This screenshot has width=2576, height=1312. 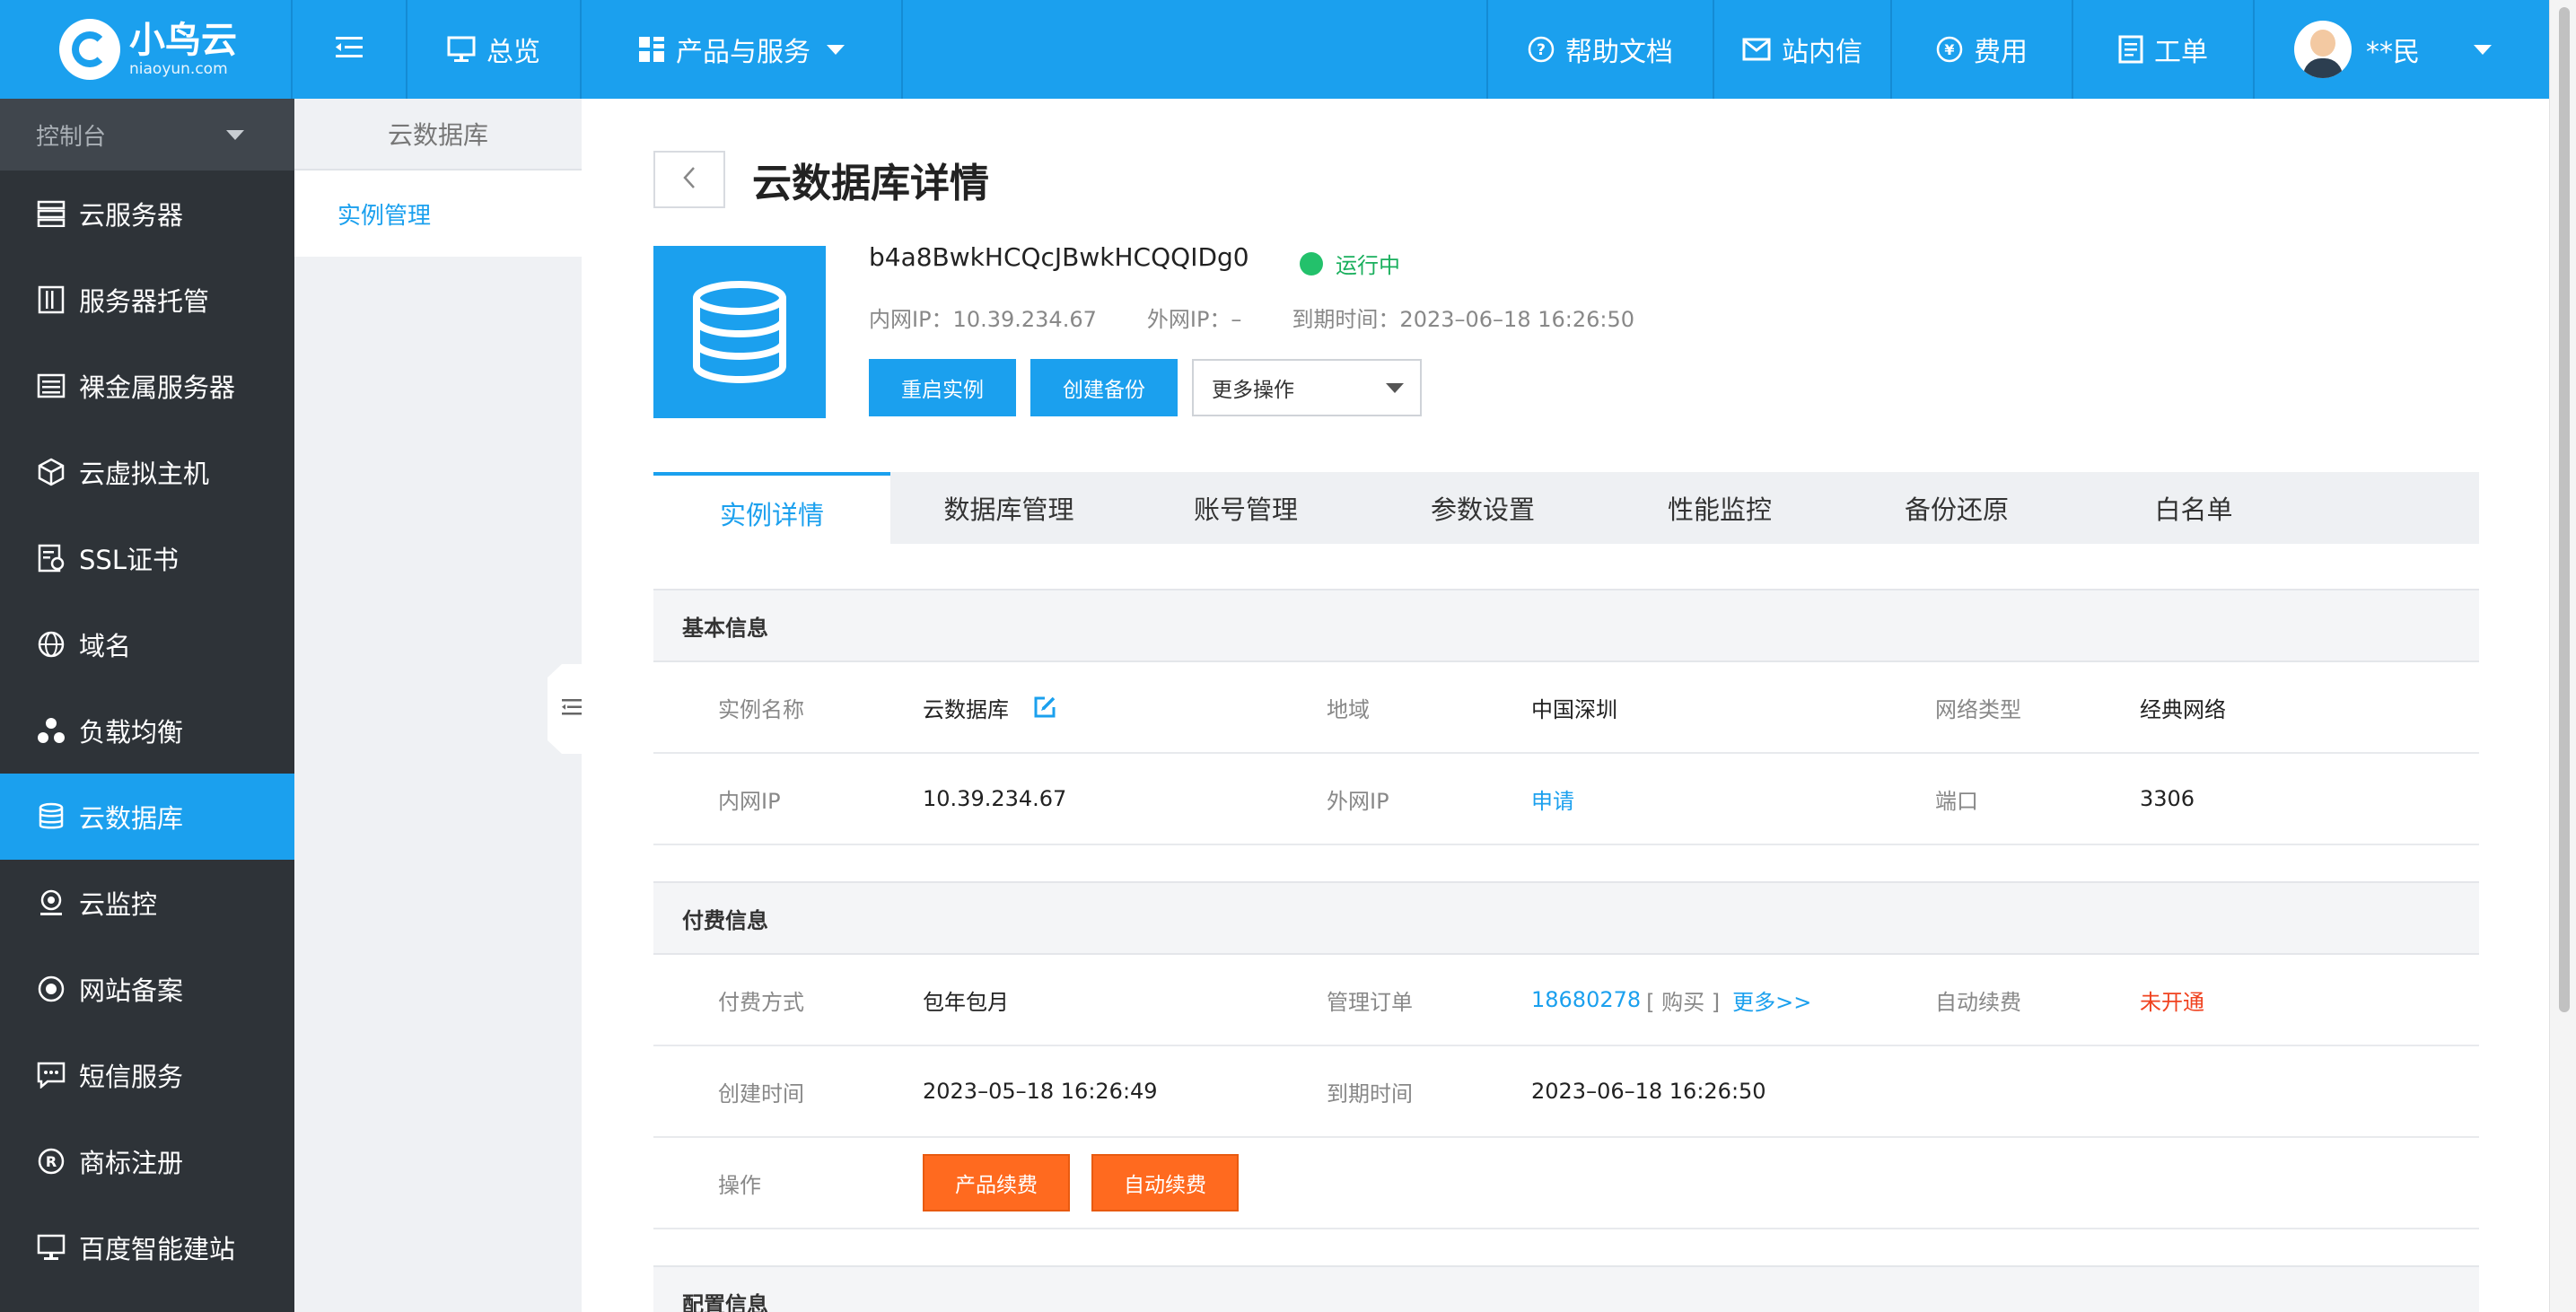 I want to click on sidebar-item-label: 短信服务, so click(x=131, y=1077).